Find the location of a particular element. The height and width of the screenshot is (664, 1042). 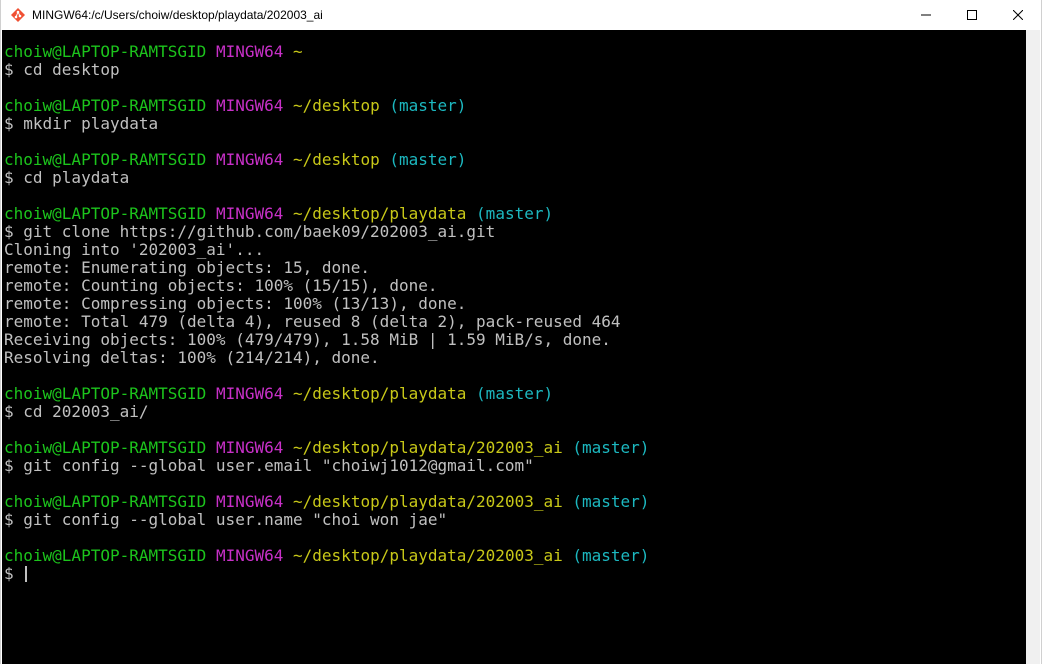

text-cursor is located at coordinates (26, 574).